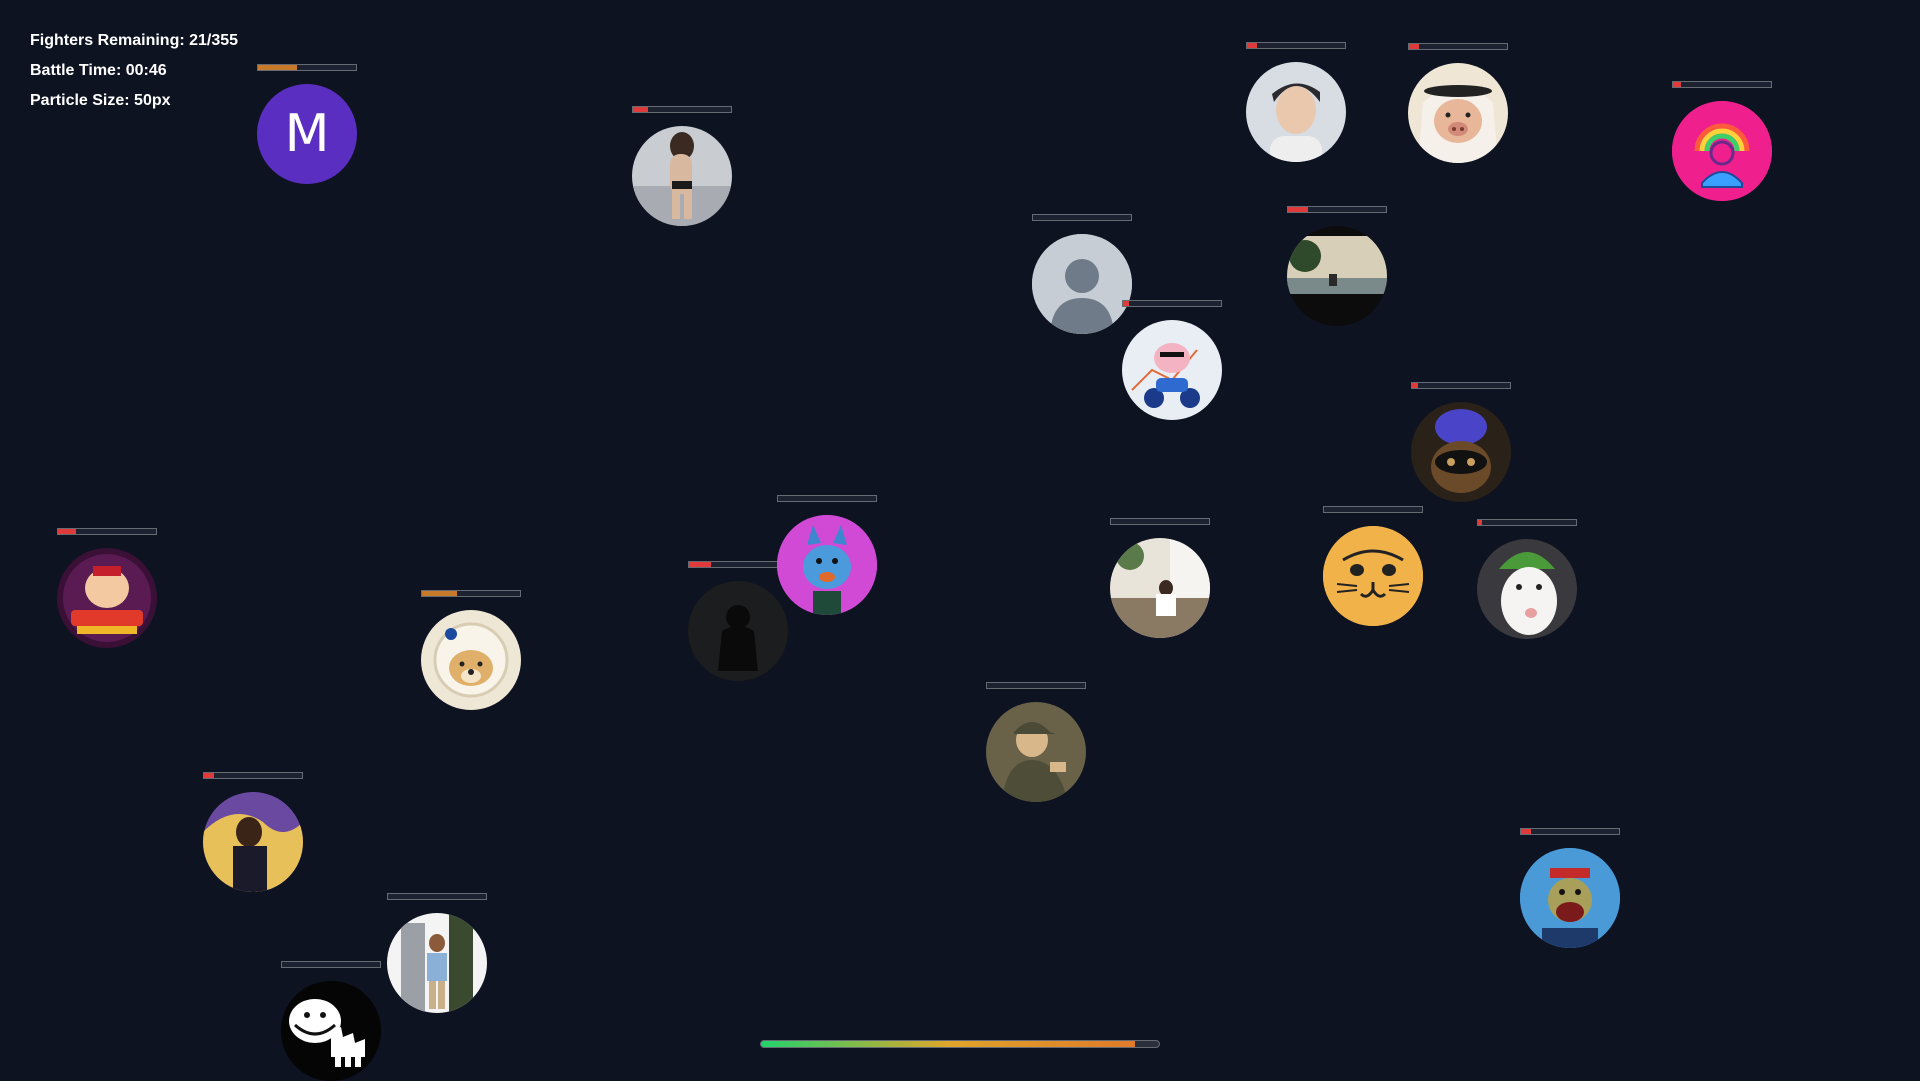  I want to click on fighter-default-profile, so click(1082, 274).